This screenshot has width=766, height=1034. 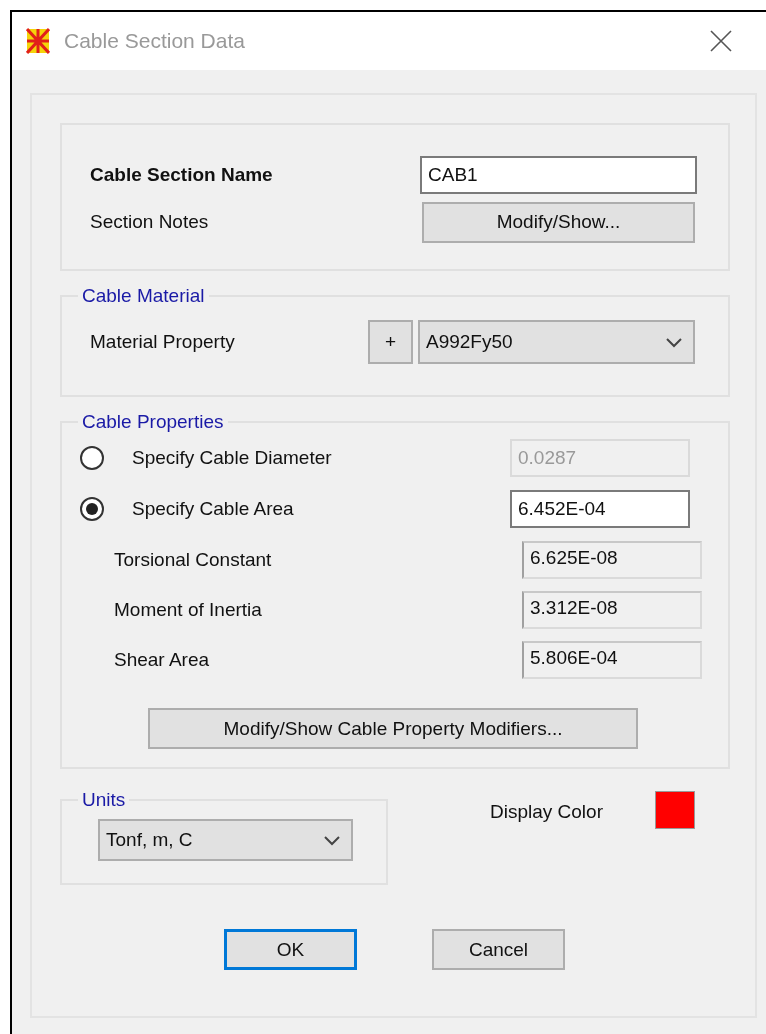 I want to click on property-label: Moment of Inertia, so click(x=188, y=610).